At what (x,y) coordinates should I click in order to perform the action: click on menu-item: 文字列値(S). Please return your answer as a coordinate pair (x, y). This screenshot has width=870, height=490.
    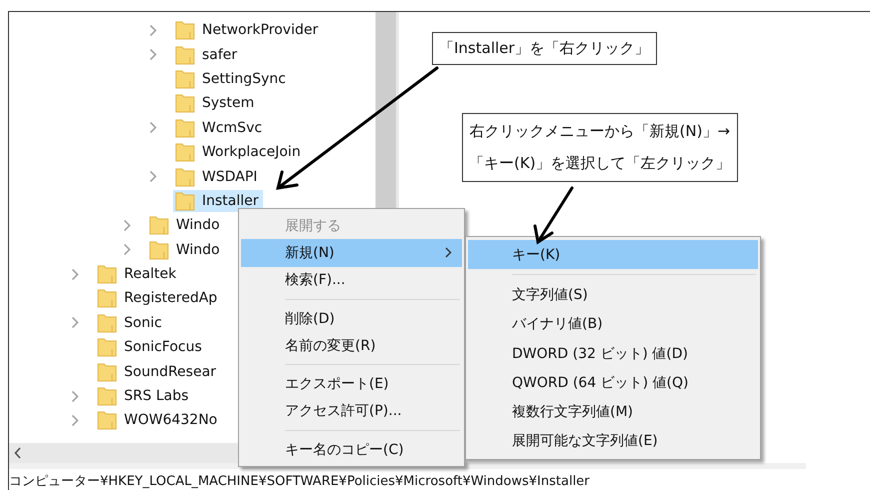
    Looking at the image, I should click on (613, 295).